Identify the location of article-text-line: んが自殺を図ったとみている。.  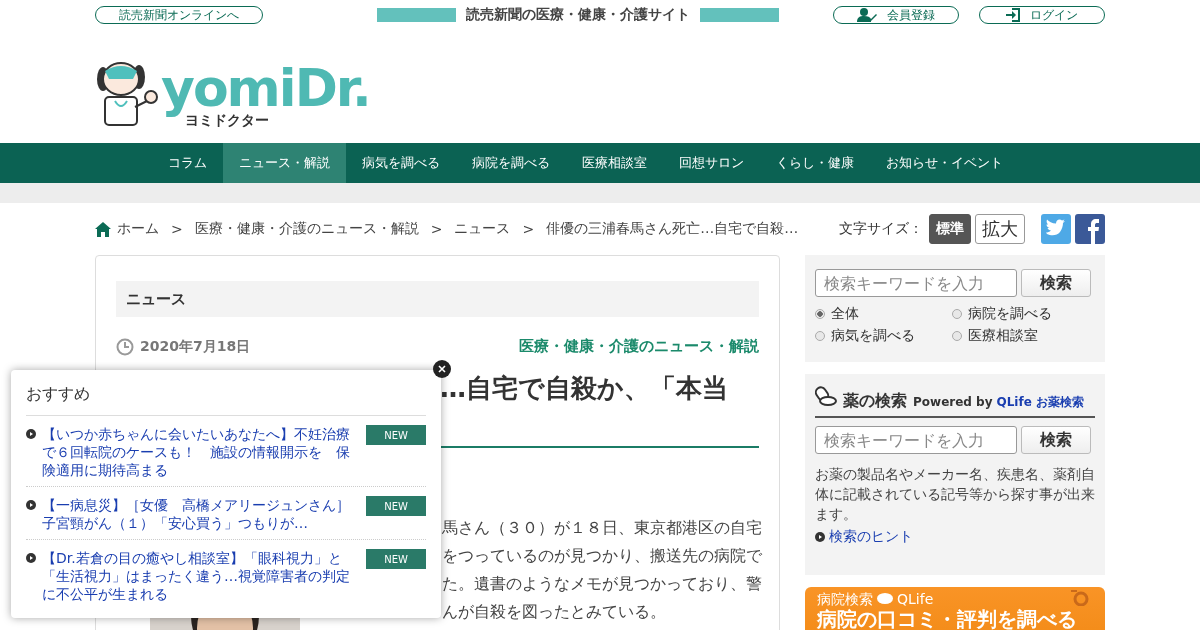
(554, 612).